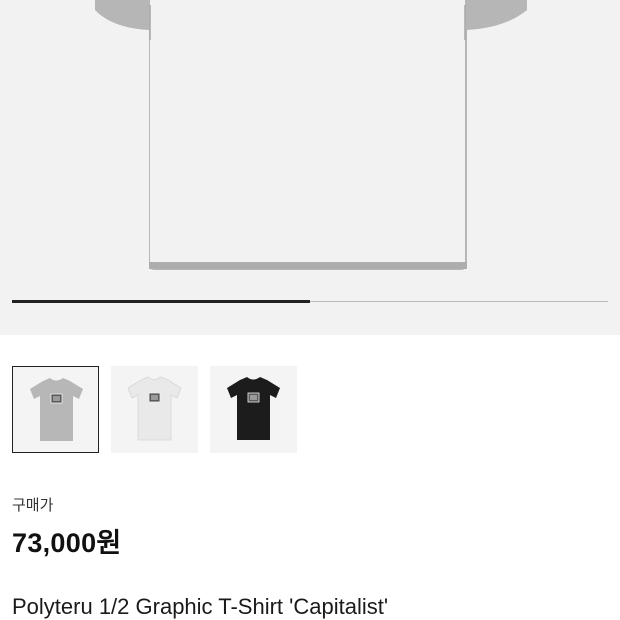  I want to click on gallery-progress-fill, so click(161, 301).